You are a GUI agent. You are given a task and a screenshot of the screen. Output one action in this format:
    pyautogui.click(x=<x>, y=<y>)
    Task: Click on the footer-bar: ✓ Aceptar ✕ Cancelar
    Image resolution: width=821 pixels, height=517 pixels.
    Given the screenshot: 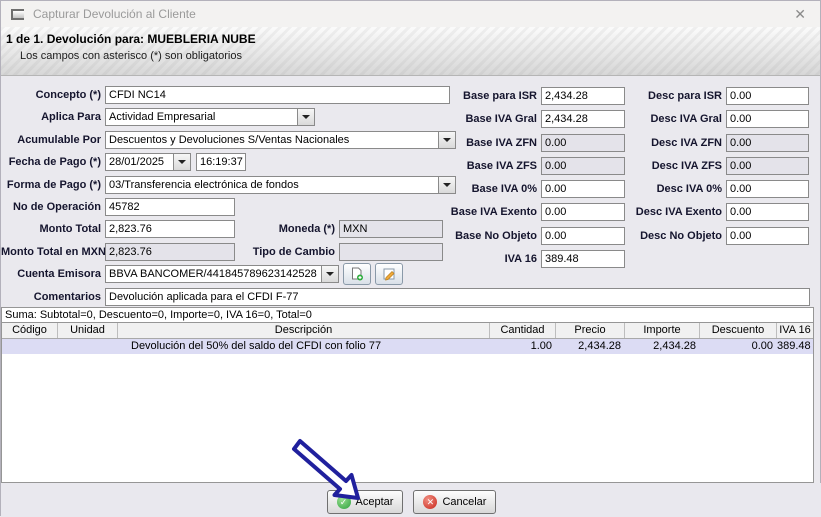 What is the action you would take?
    pyautogui.click(x=411, y=500)
    